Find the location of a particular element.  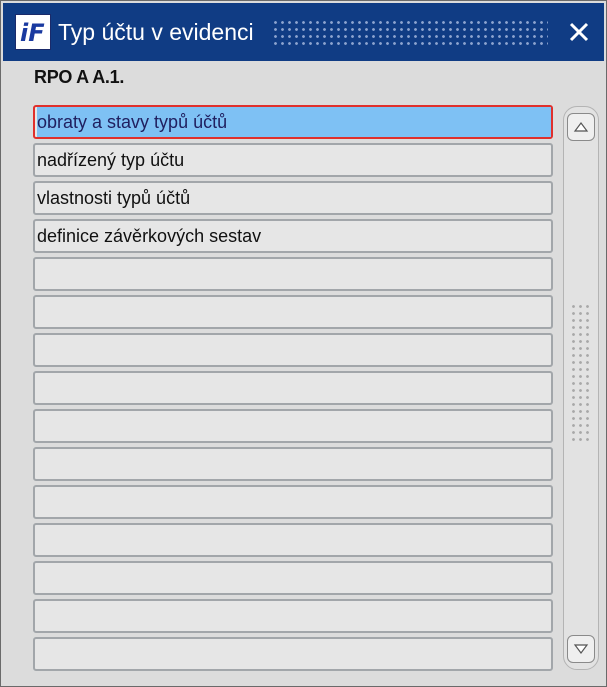

close-icon is located at coordinates (579, 32).